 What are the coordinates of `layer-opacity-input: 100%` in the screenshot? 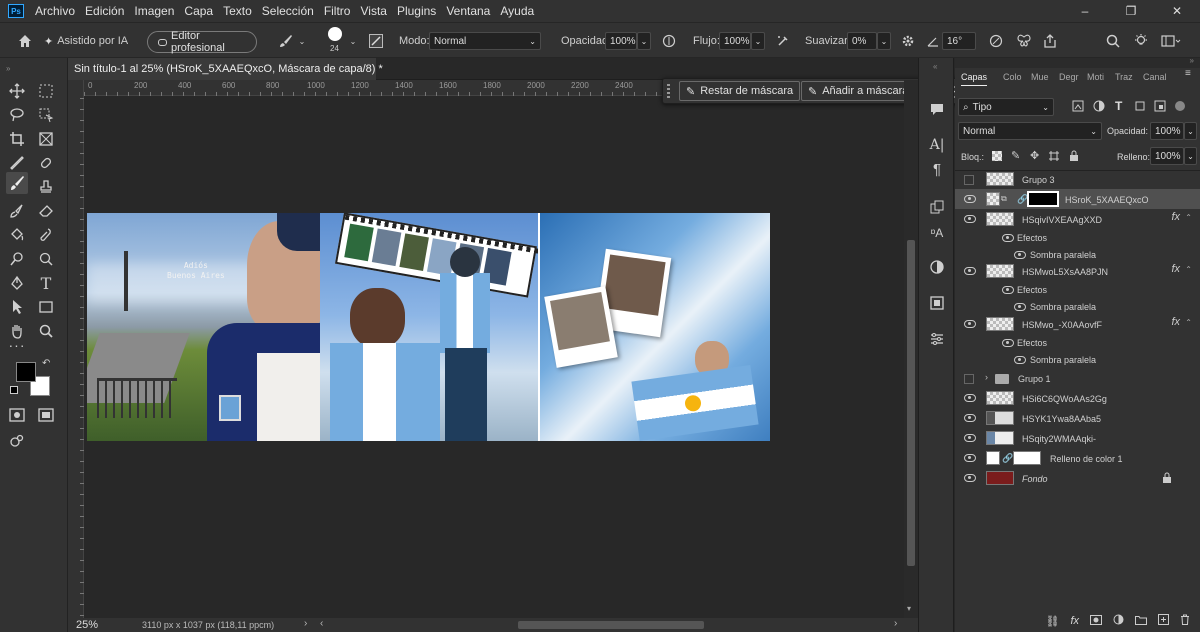 It's located at (1167, 131).